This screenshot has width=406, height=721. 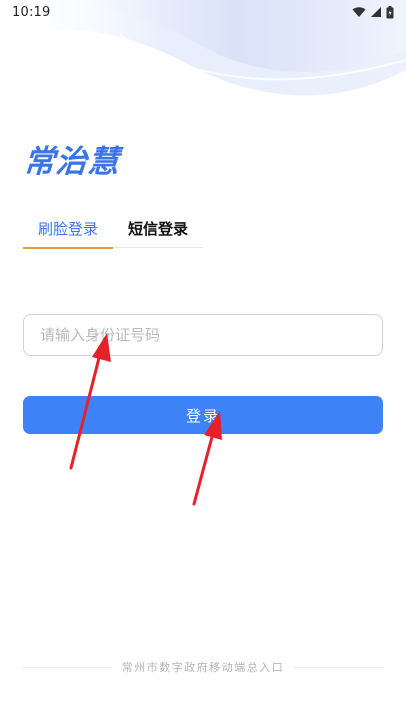 What do you see at coordinates (203, 335) in the screenshot?
I see `id-number-input` at bounding box center [203, 335].